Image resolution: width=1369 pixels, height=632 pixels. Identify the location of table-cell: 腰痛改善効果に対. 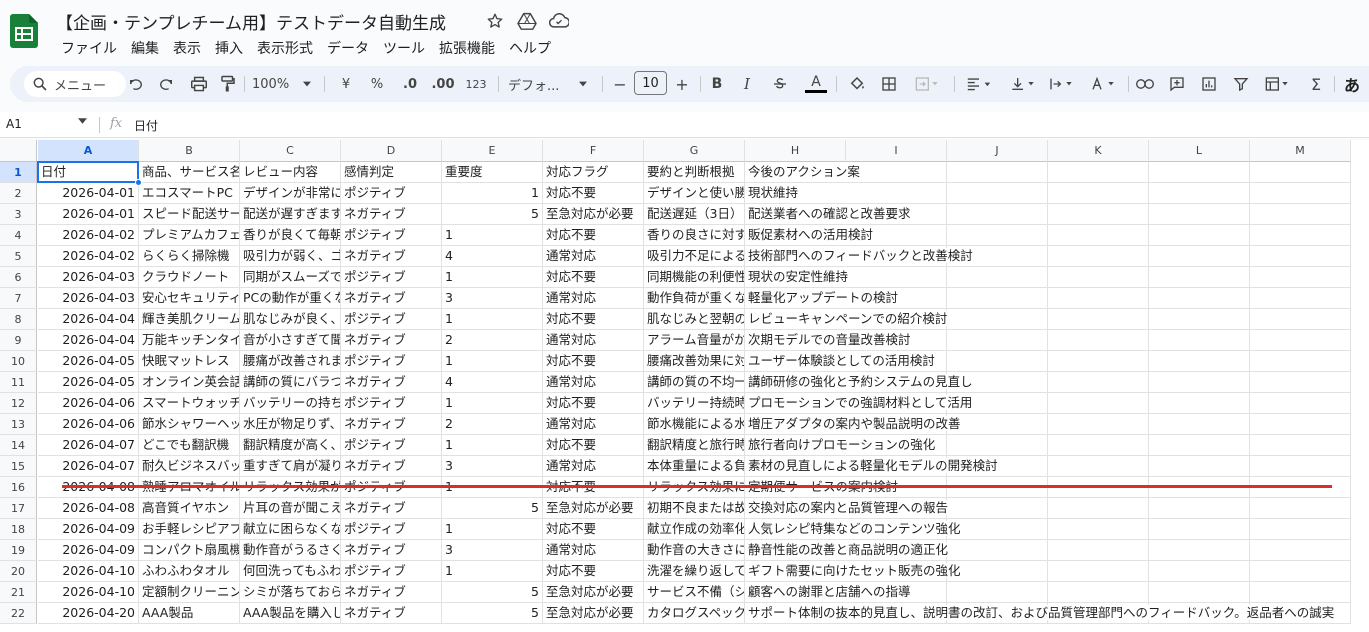
(694, 361).